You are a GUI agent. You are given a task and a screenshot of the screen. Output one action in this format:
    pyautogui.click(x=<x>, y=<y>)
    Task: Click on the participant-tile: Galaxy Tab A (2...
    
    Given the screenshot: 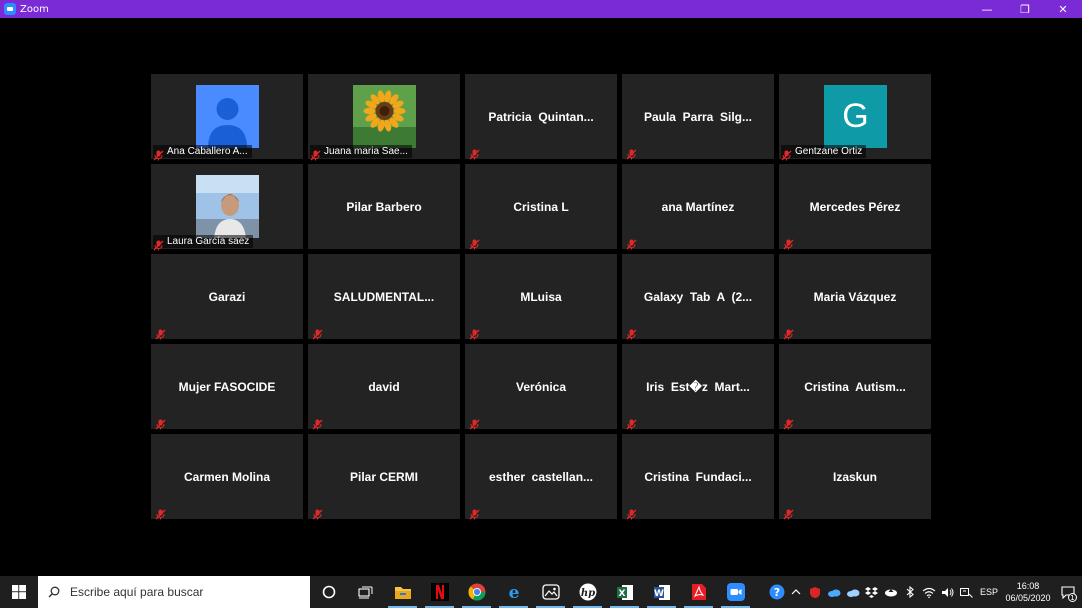 What is the action you would take?
    pyautogui.click(x=698, y=297)
    